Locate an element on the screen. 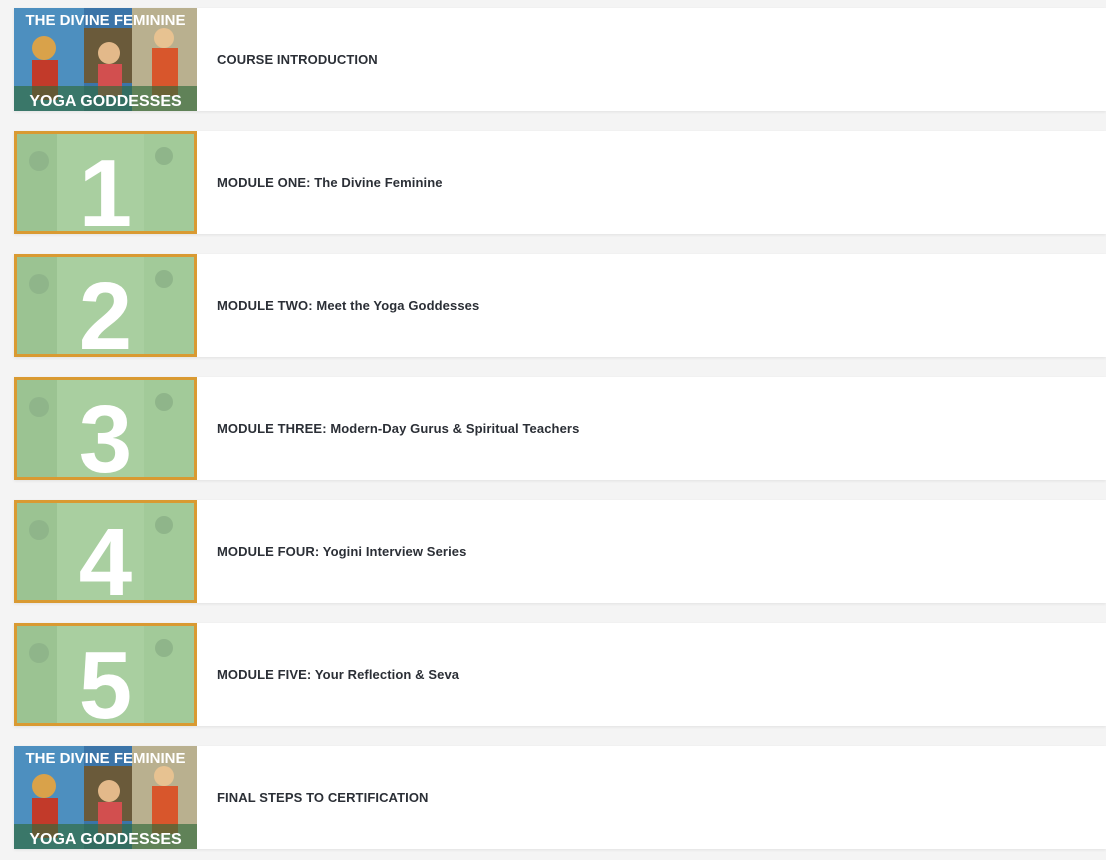  list-item: 5 MODULE FIVE: Your Reflection & Seva is located at coordinates (560, 674).